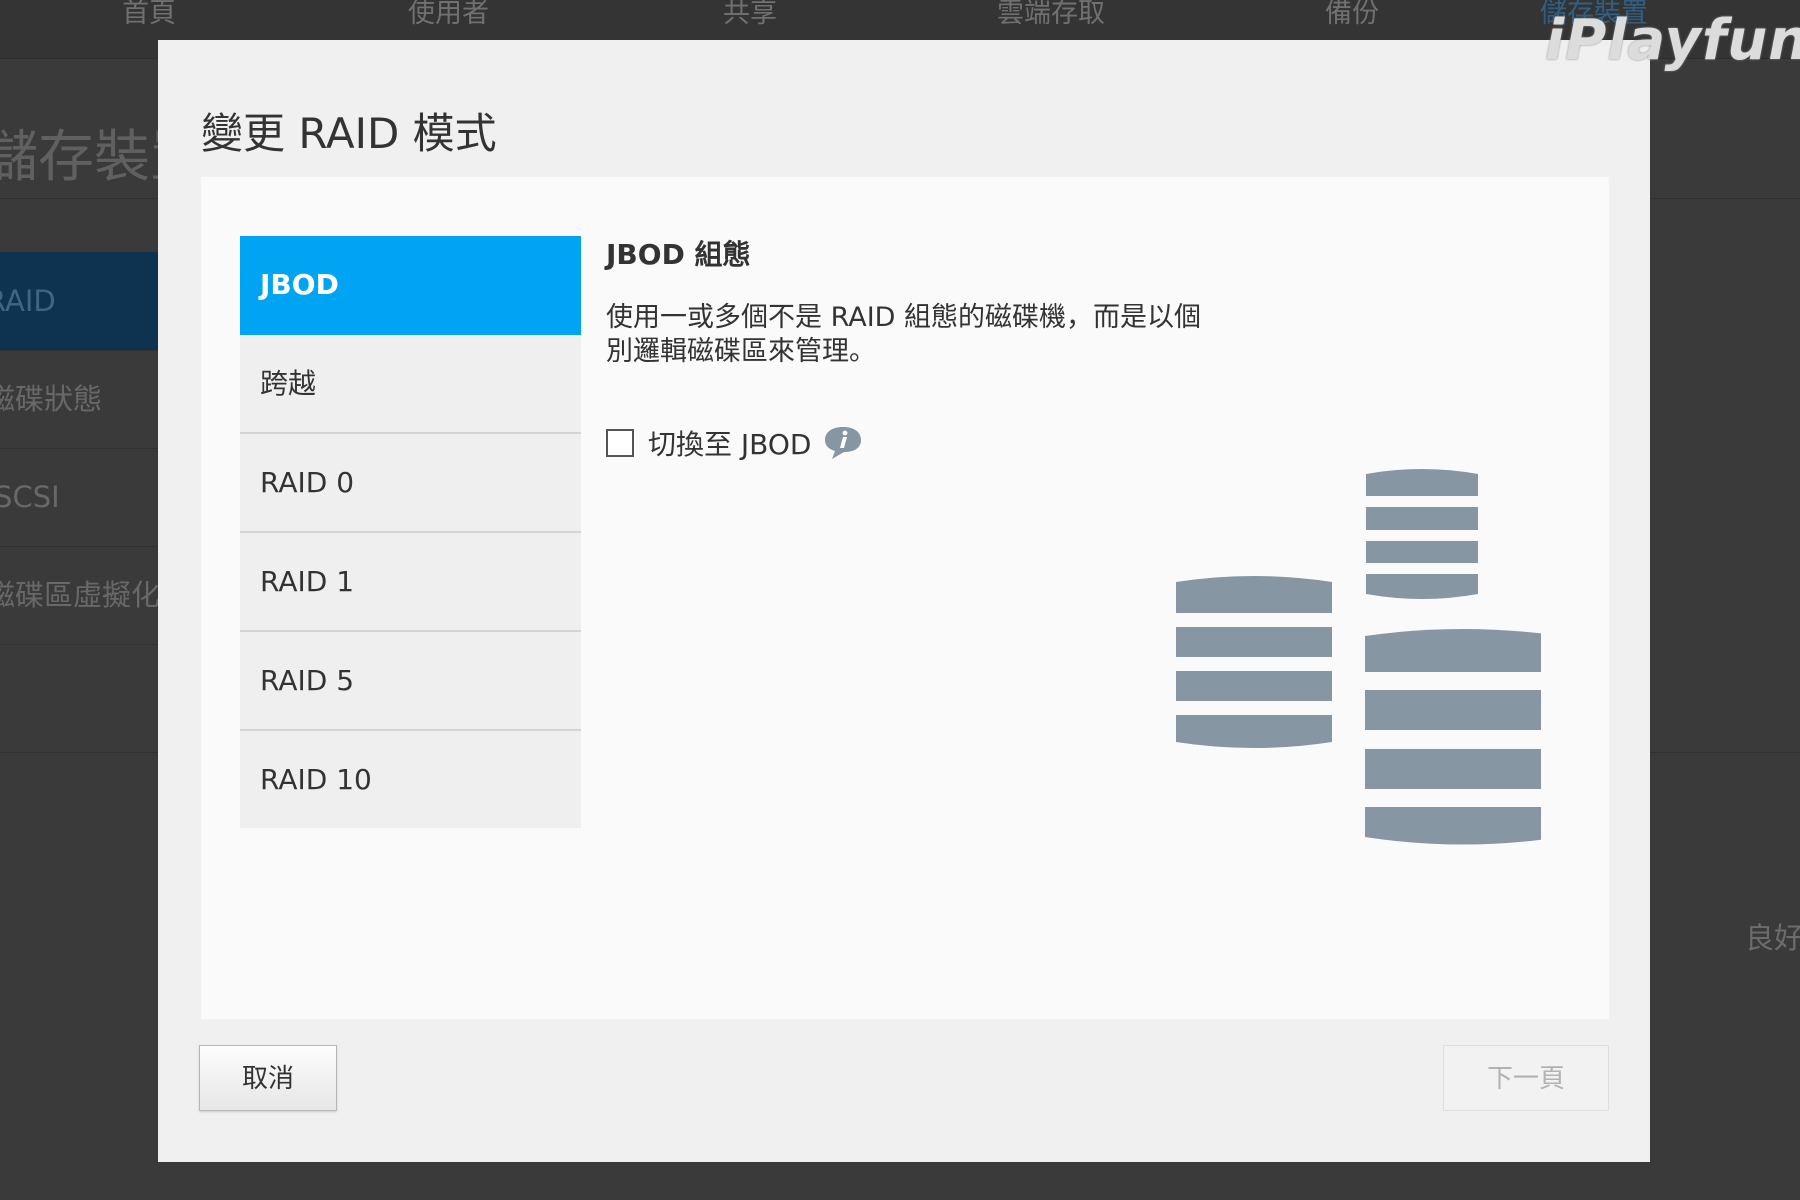 The image size is (1800, 1200). I want to click on switch-to-jbod-row: 切換至 JBOD, so click(734, 443).